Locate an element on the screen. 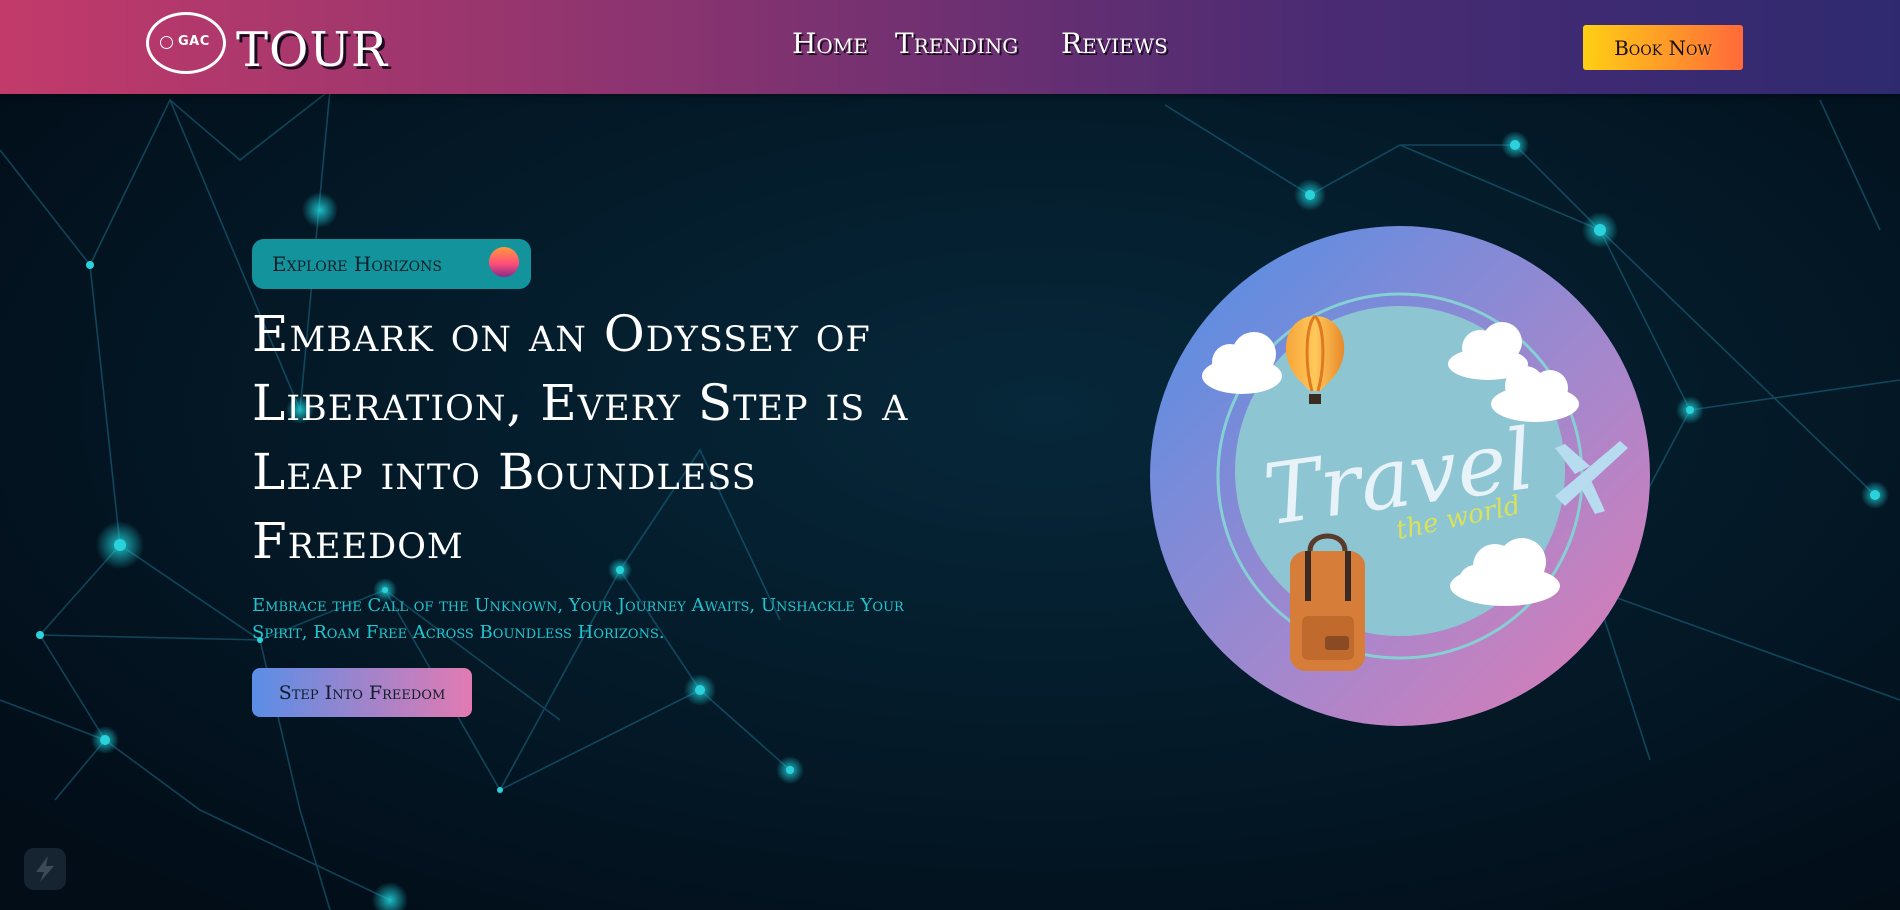 The width and height of the screenshot is (1900, 910). step-into-freedom-button: Step Into Freedom is located at coordinates (362, 692).